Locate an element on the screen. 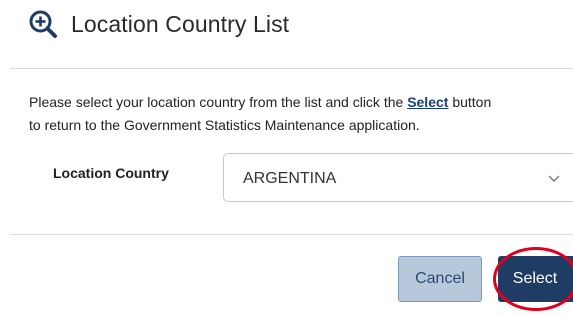  location-country-select: ARGENTINA is located at coordinates (398, 177).